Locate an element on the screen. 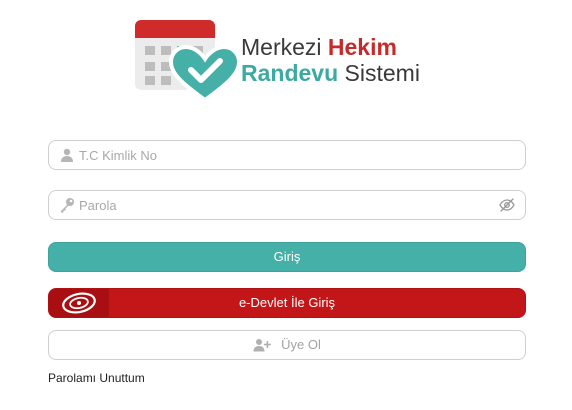  edevlet-logo-icon is located at coordinates (79, 303).